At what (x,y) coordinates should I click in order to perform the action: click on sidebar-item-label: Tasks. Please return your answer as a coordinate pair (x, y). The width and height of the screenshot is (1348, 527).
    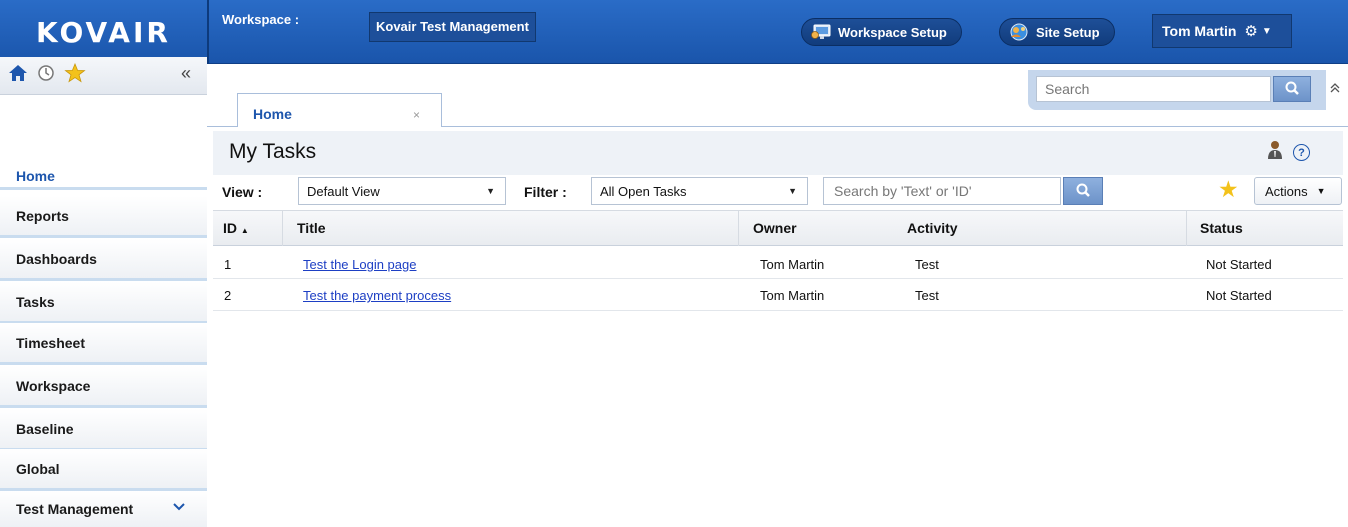
    Looking at the image, I should click on (35, 301).